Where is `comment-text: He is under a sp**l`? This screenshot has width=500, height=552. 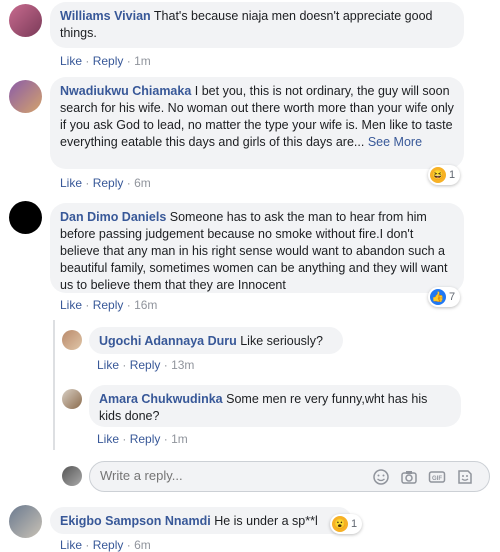
comment-text: He is under a sp**l is located at coordinates (266, 521).